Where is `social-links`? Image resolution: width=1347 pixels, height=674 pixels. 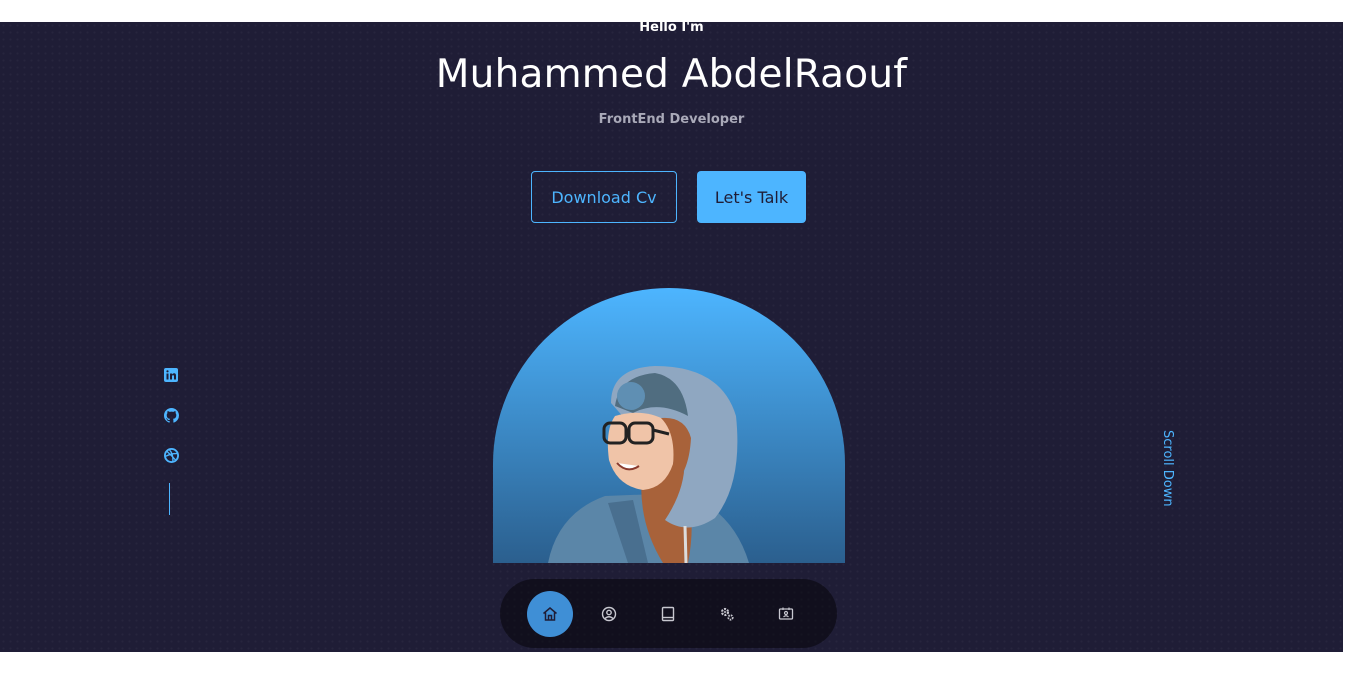
social-links is located at coordinates (171, 426).